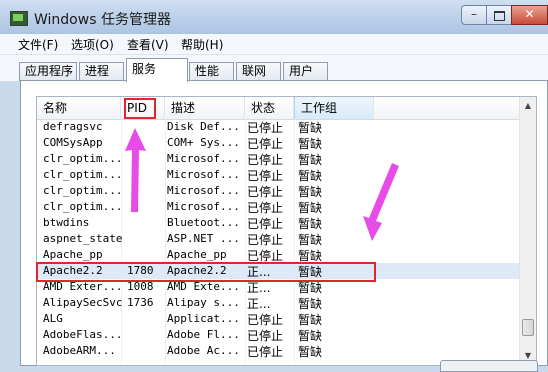 This screenshot has width=548, height=372. Describe the element at coordinates (53, 318) in the screenshot. I see `cell-name: ALG` at that location.